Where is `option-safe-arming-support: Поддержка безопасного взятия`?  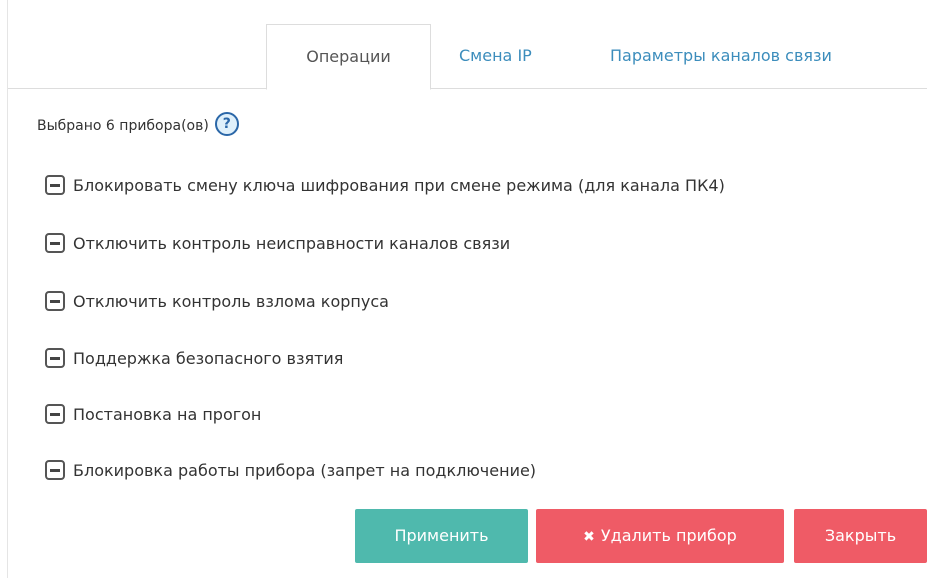
option-safe-arming-support: Поддержка безопасного взятия is located at coordinates (194, 358).